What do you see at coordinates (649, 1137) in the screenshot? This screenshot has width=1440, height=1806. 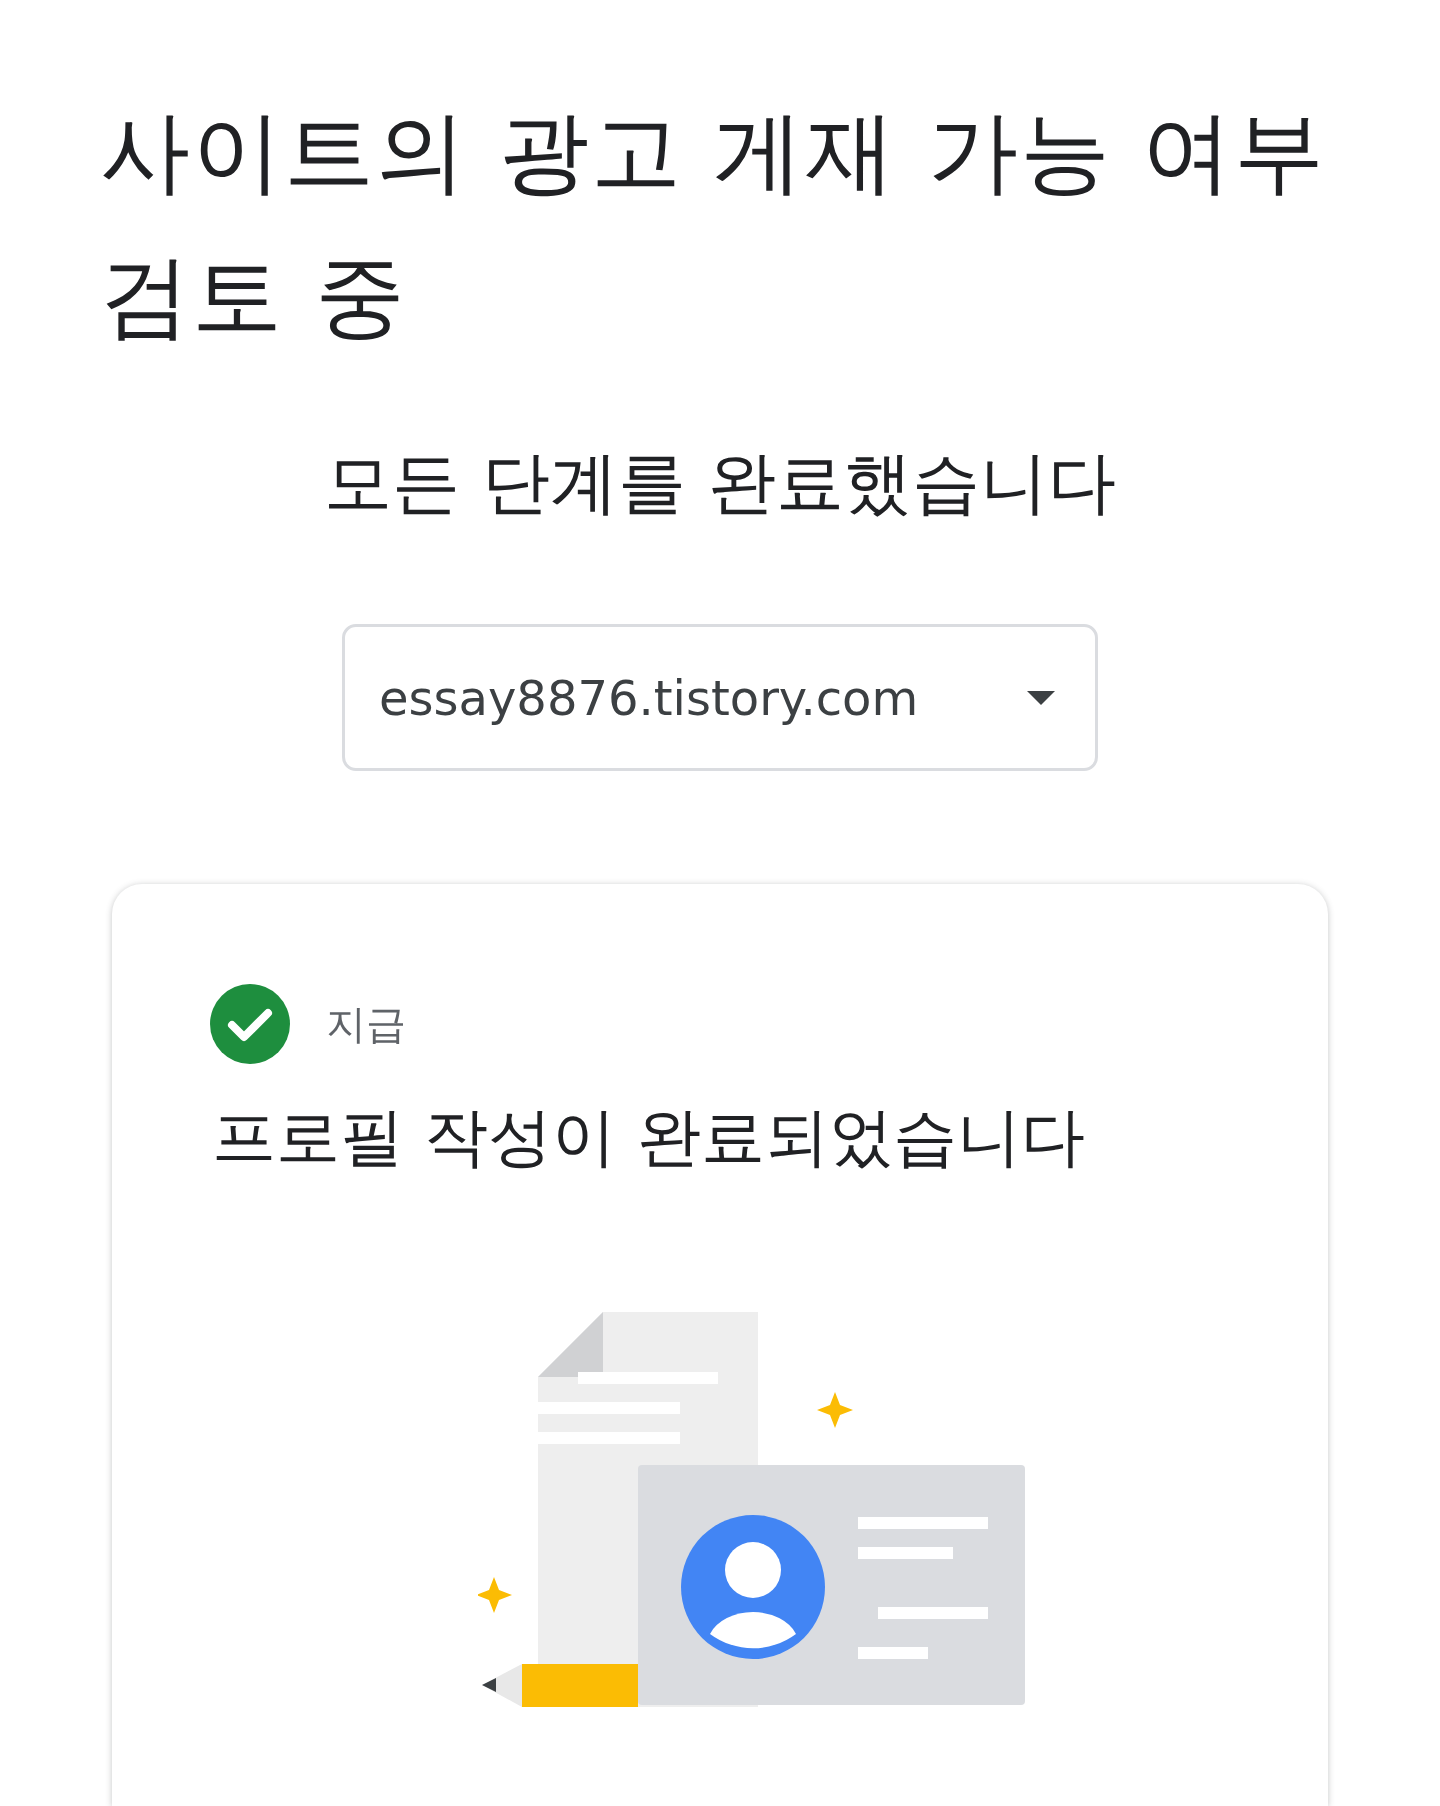 I see `step-heading: 프로필 작성이 완료되었습니다` at bounding box center [649, 1137].